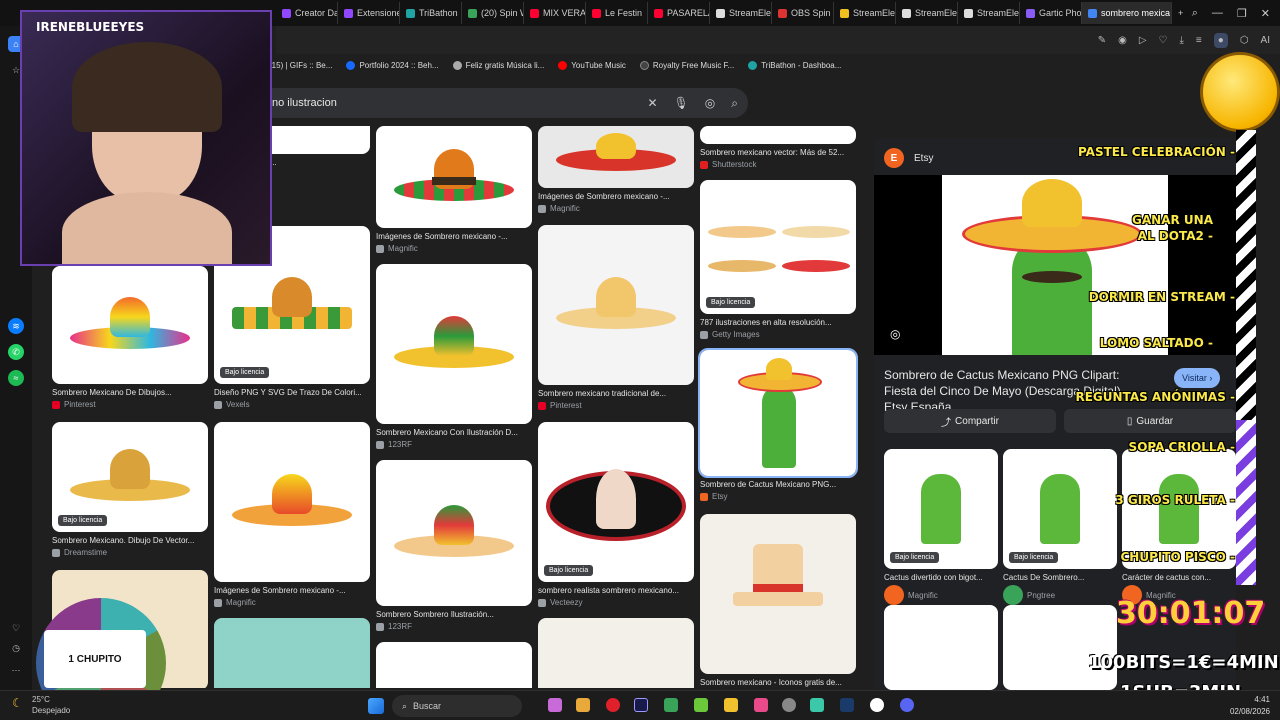 The height and width of the screenshot is (720, 1280). What do you see at coordinates (508, 103) in the screenshot?
I see `search-box: no ilustracion ✕ 🎙 ◎ ⌕` at bounding box center [508, 103].